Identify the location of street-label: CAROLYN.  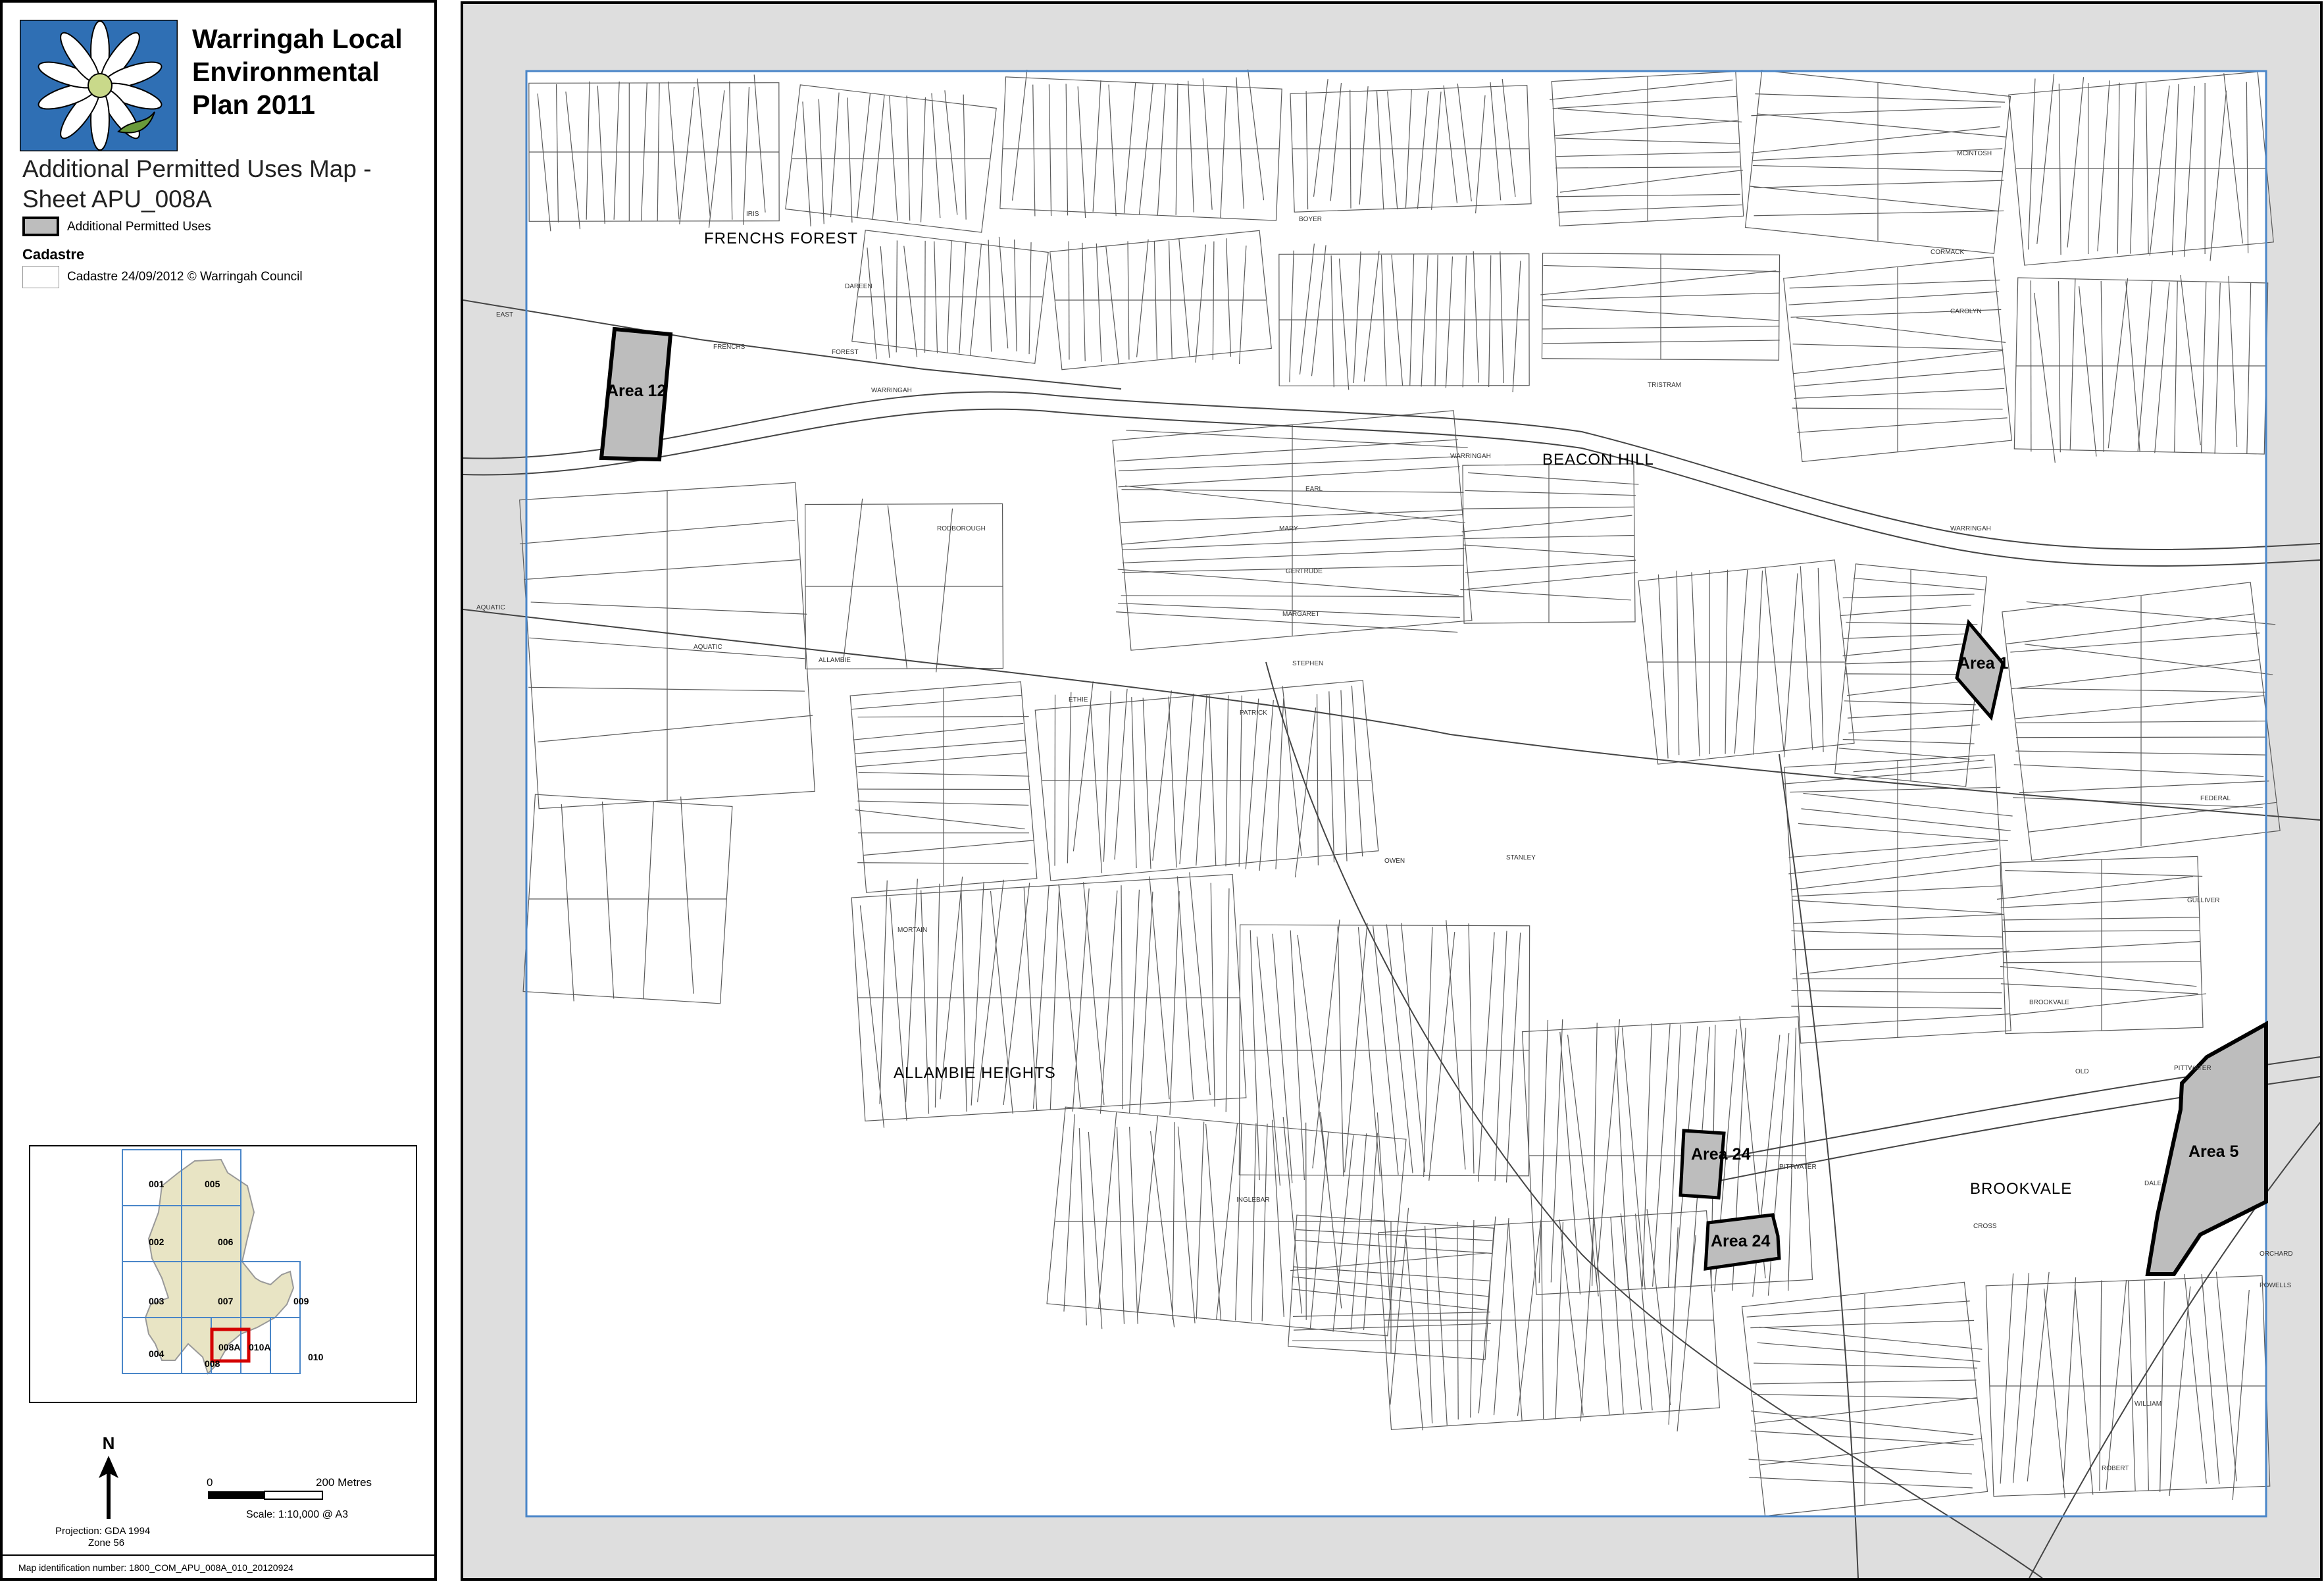
(1966, 311).